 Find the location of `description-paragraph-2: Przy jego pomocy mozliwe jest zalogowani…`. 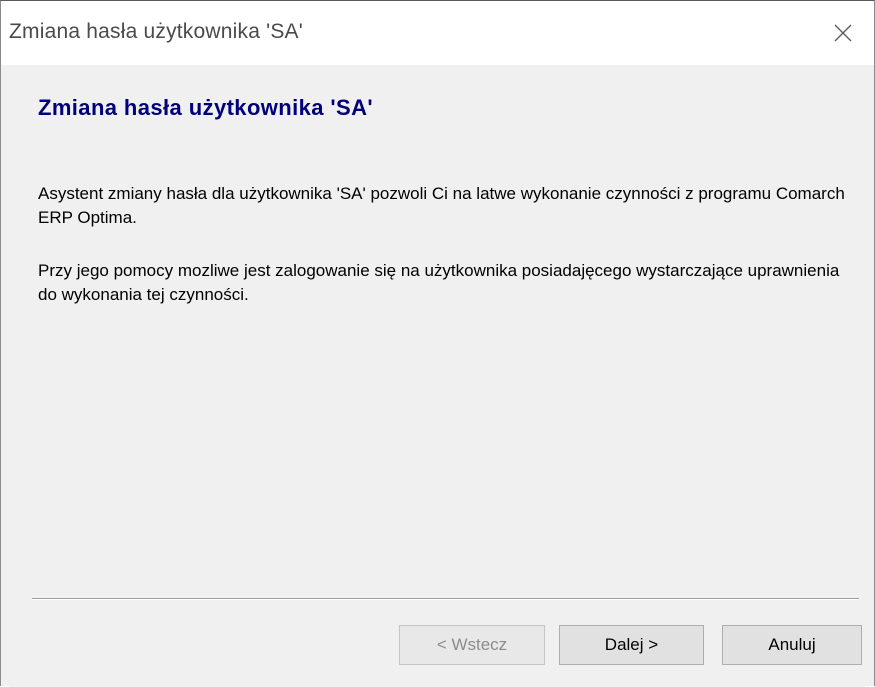

description-paragraph-2: Przy jego pomocy mozliwe jest zalogowani… is located at coordinates (439, 282).